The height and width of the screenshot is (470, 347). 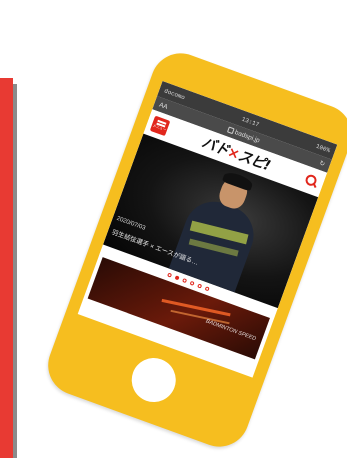 I want to click on search-icon, so click(x=311, y=181).